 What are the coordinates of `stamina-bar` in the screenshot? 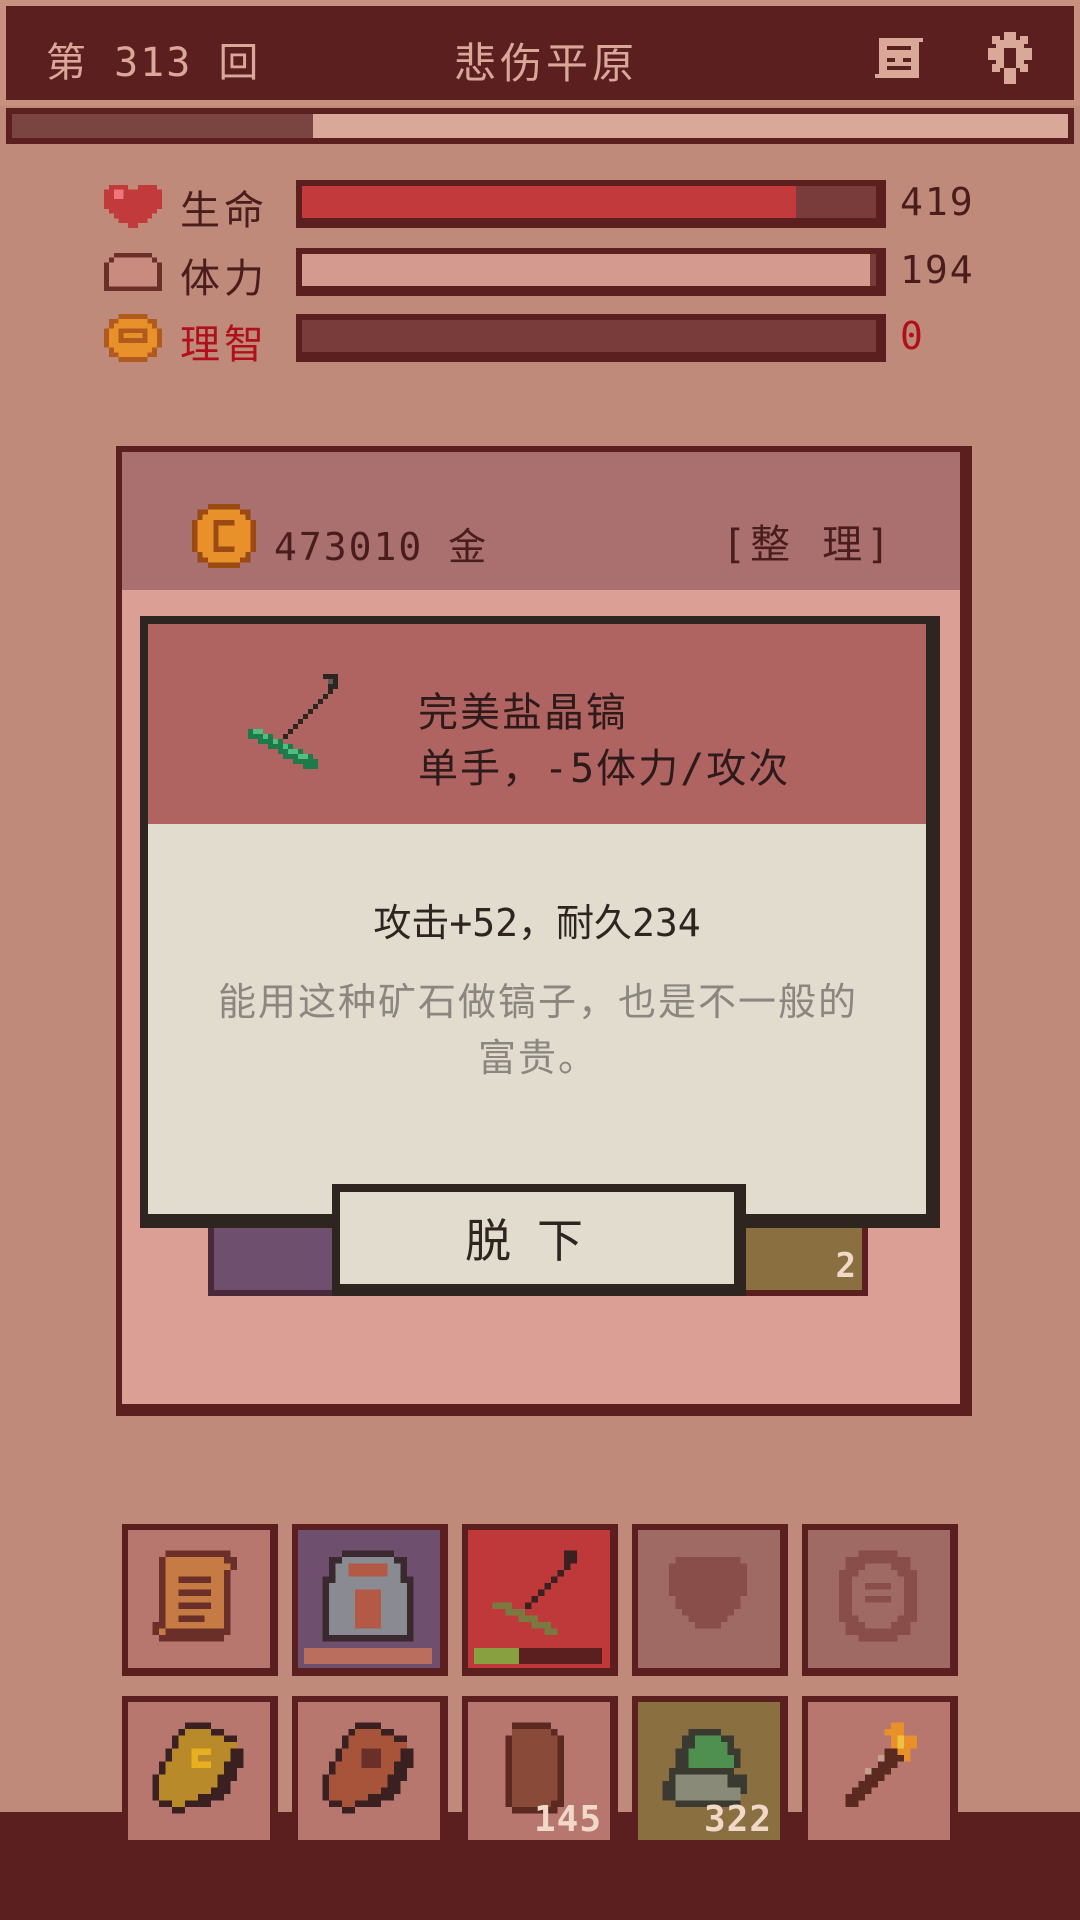 It's located at (591, 272).